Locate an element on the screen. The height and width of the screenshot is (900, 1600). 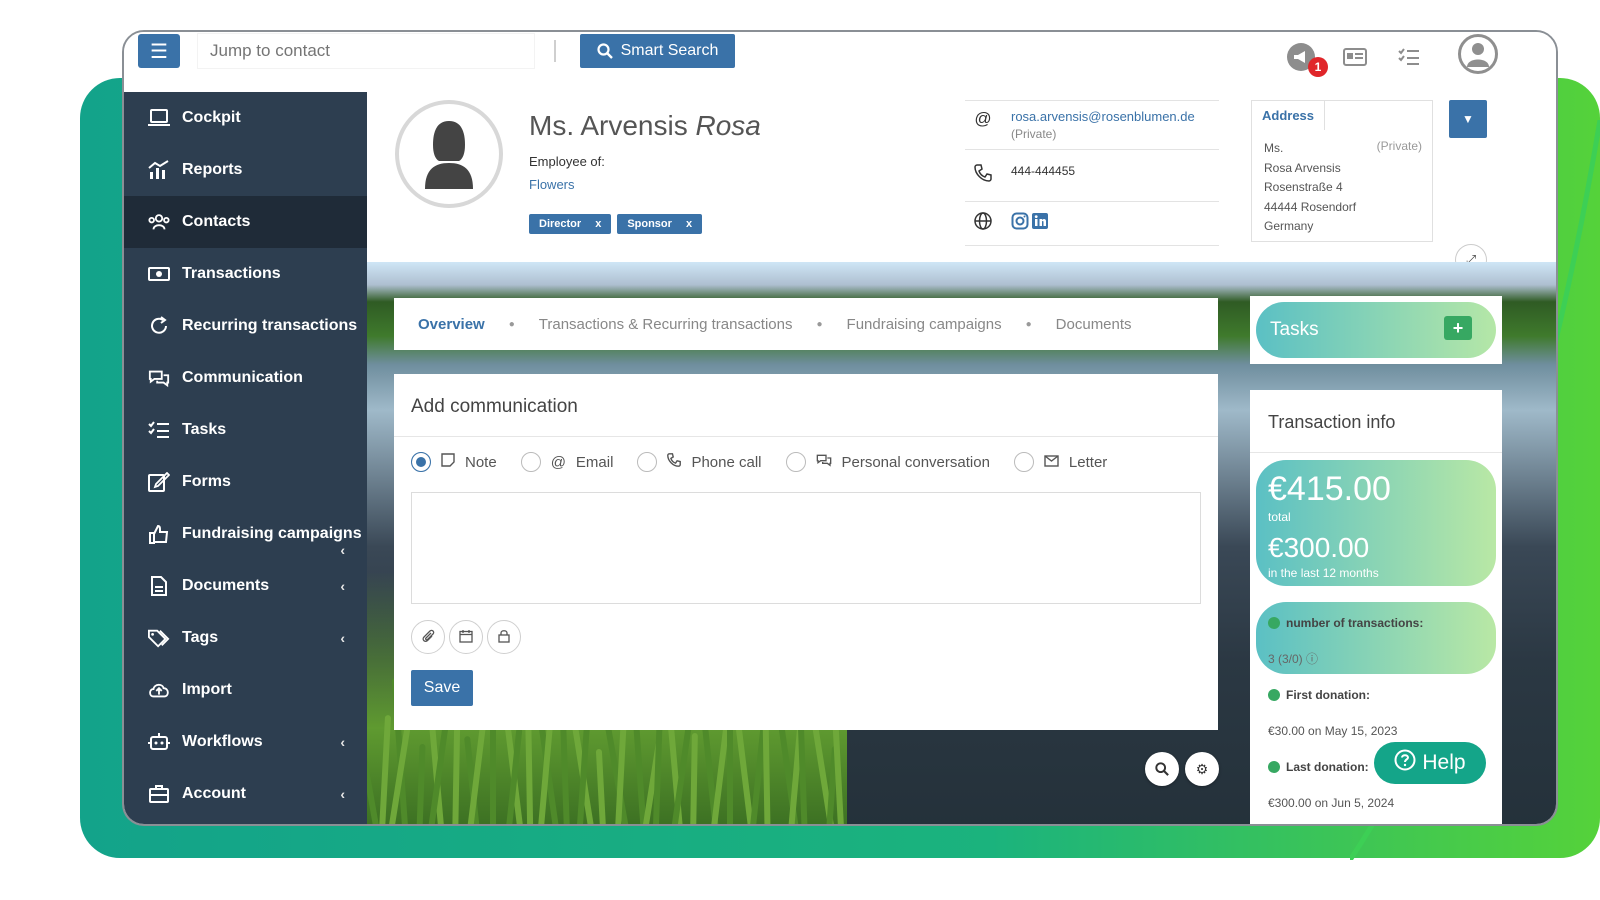
sidebar-item-documents: Documents ‹ is located at coordinates (245, 586).